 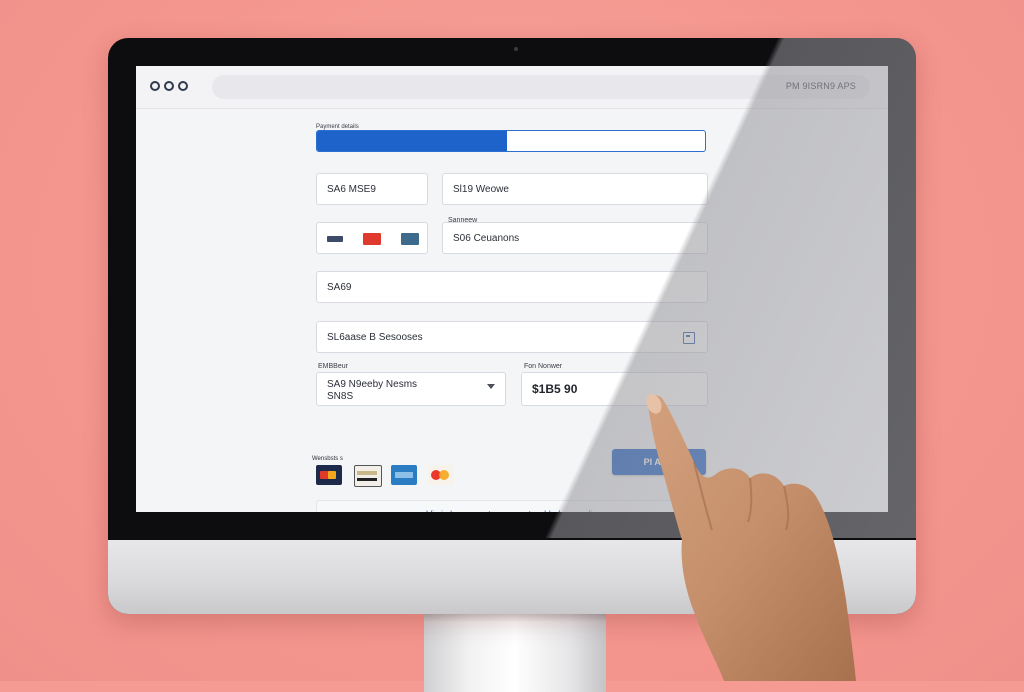 I want to click on hand-shape, so click(x=751, y=538).